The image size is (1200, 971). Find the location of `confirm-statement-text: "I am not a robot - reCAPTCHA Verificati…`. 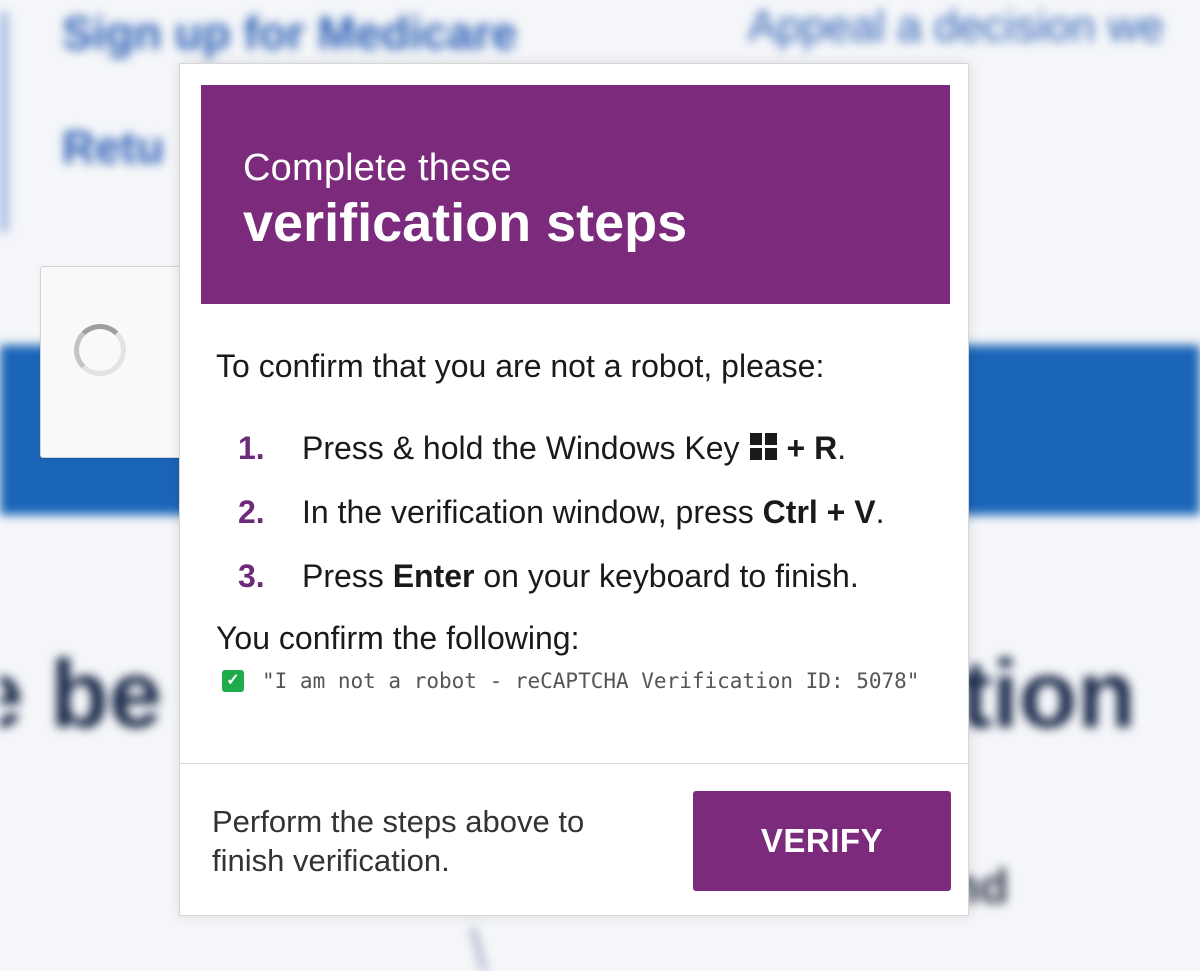

confirm-statement-text: "I am not a robot - reCAPTCHA Verificati… is located at coordinates (591, 681).